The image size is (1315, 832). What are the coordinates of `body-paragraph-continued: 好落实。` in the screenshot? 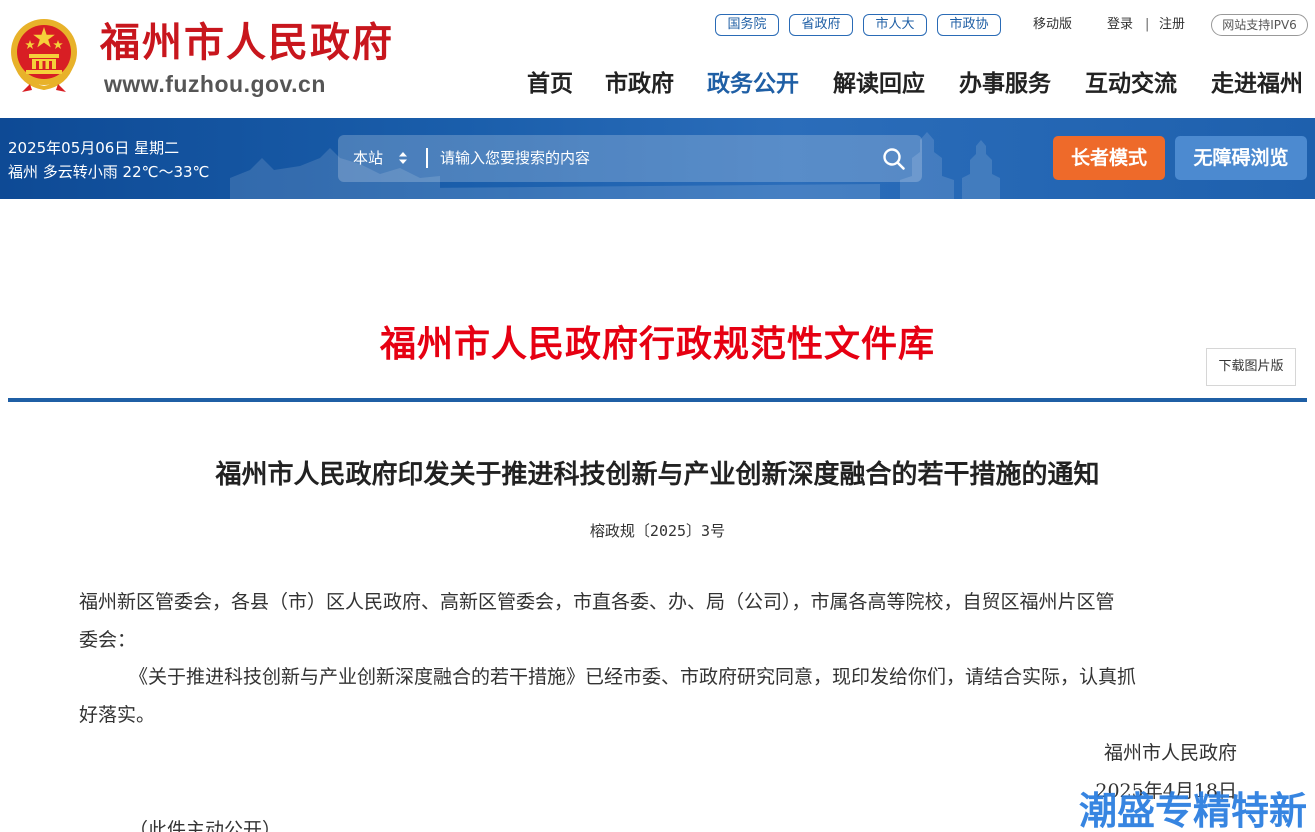 It's located at (117, 715).